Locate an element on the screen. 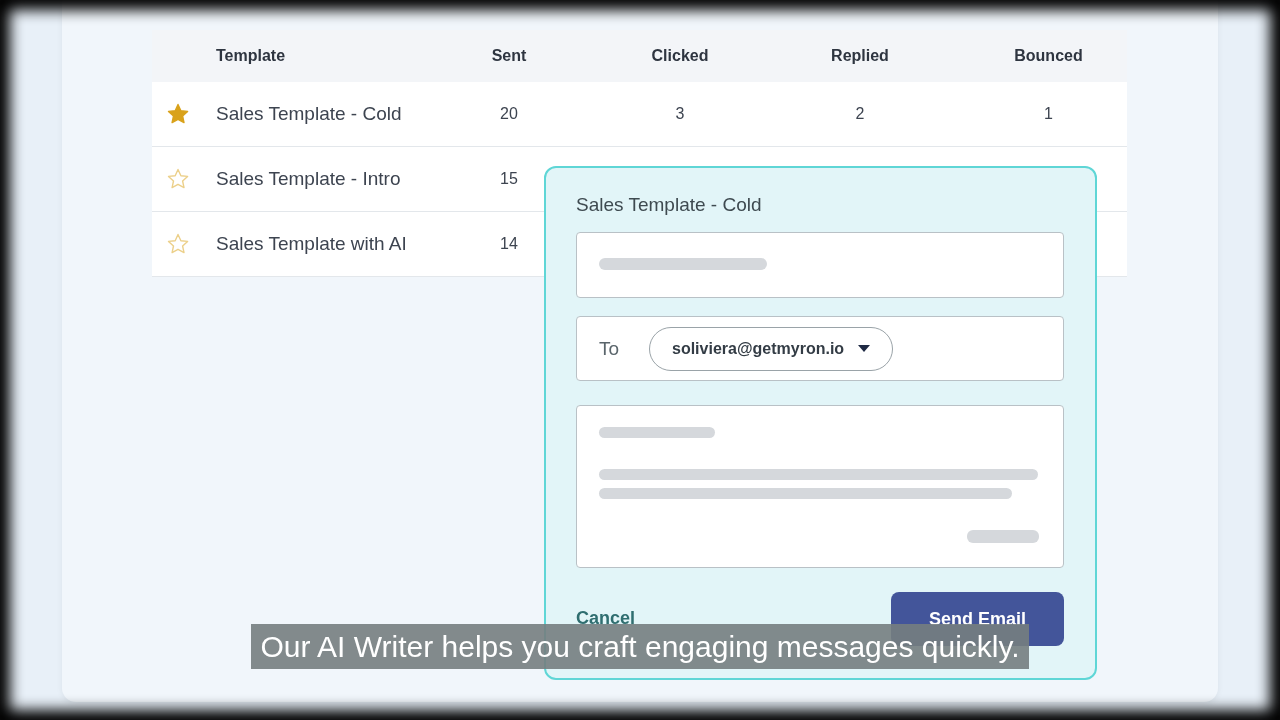  table-cell: 20 is located at coordinates (509, 113).